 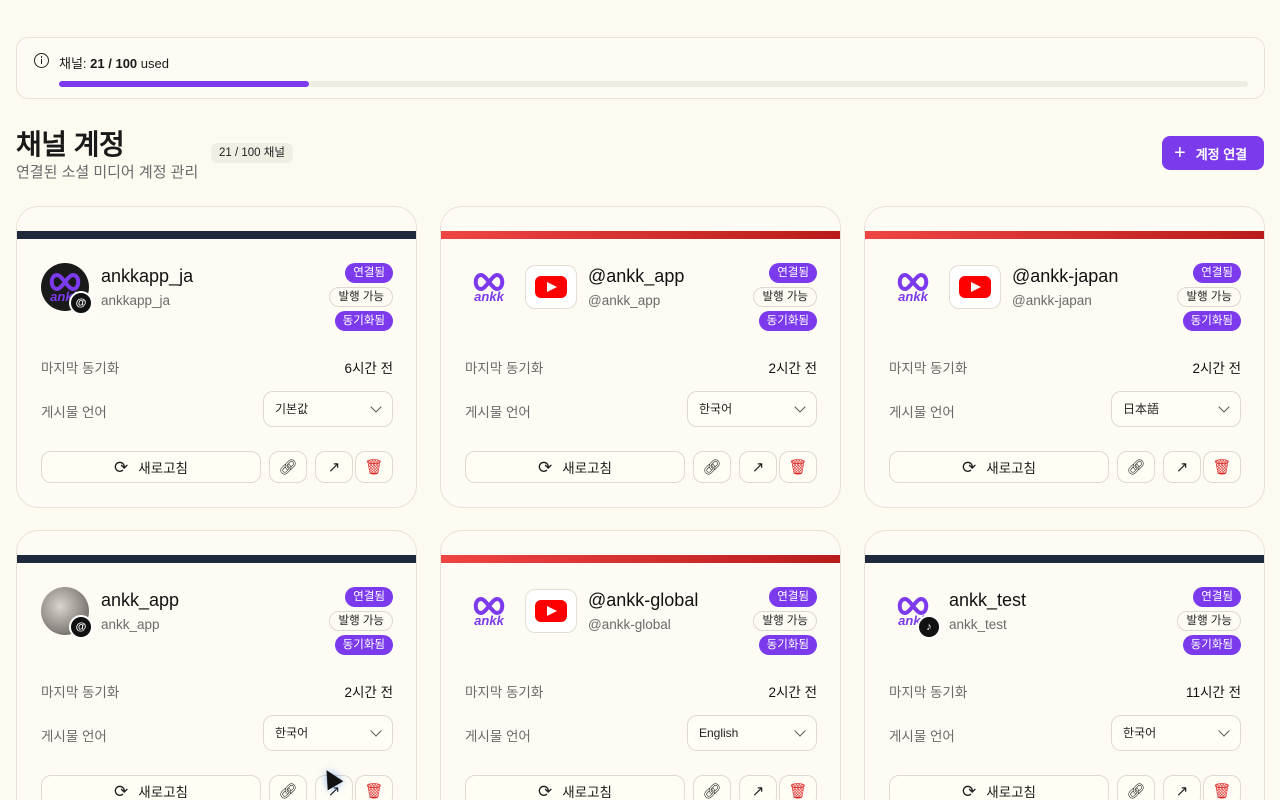 What do you see at coordinates (922, 736) in the screenshot?
I see `post-language-label: 게시물 언어` at bounding box center [922, 736].